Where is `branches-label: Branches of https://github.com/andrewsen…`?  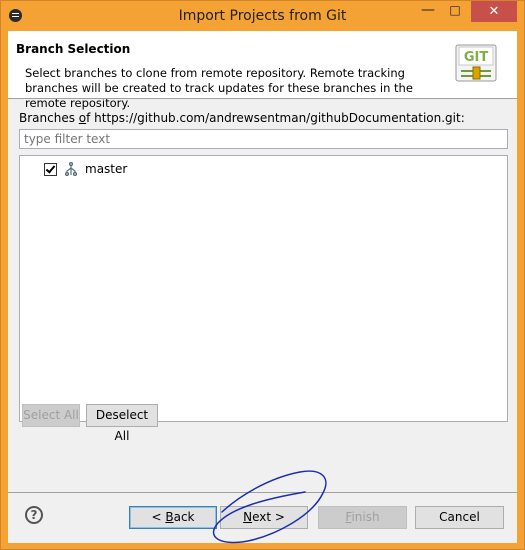
branches-label: Branches of https://github.com/andrewsen… is located at coordinates (242, 118).